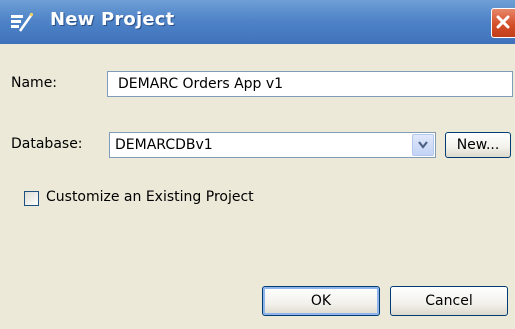  I want to click on customize-label: Customize an Existing Project, so click(150, 197).